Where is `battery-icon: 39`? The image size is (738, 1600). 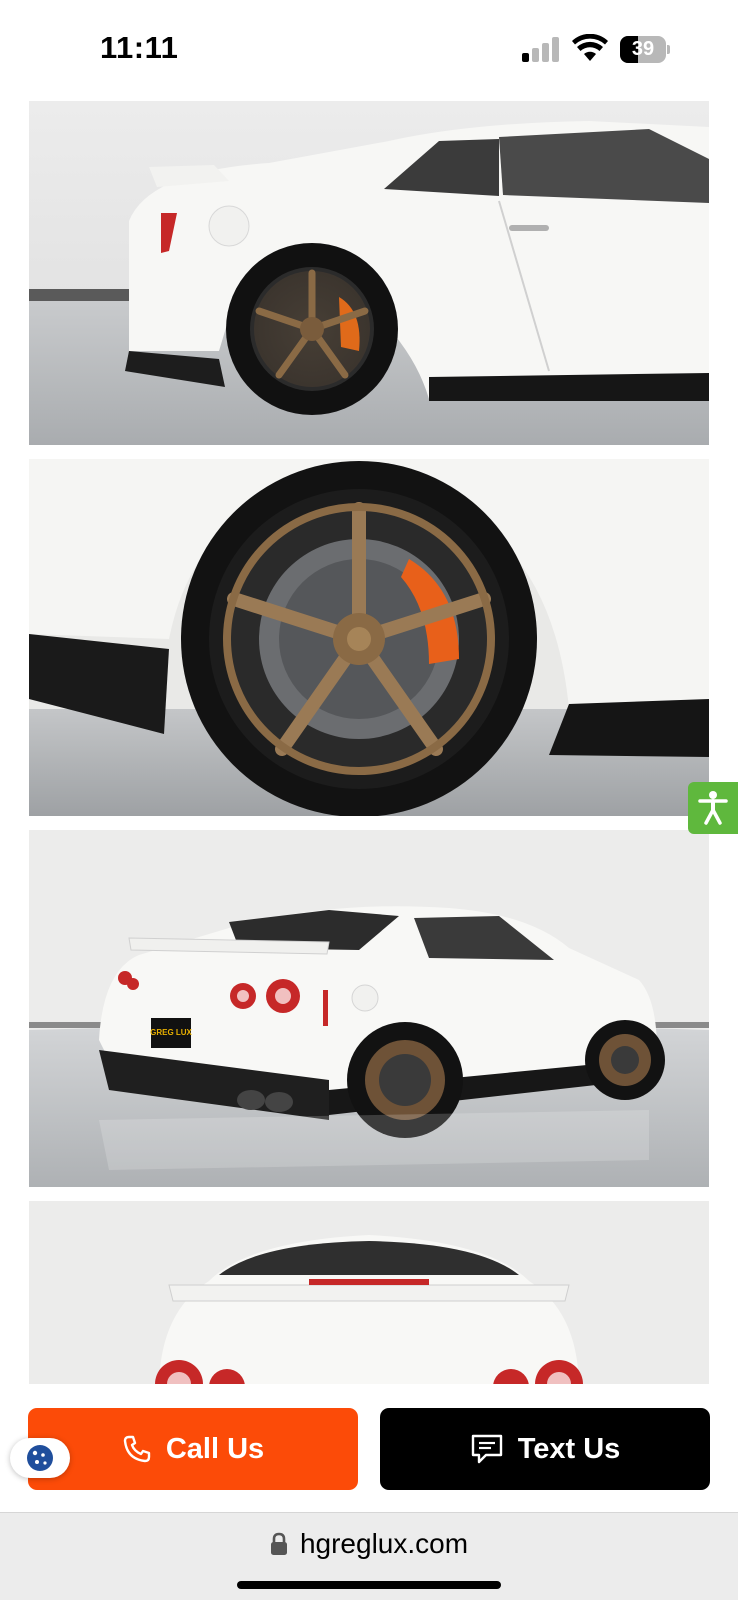 battery-icon: 39 is located at coordinates (645, 49).